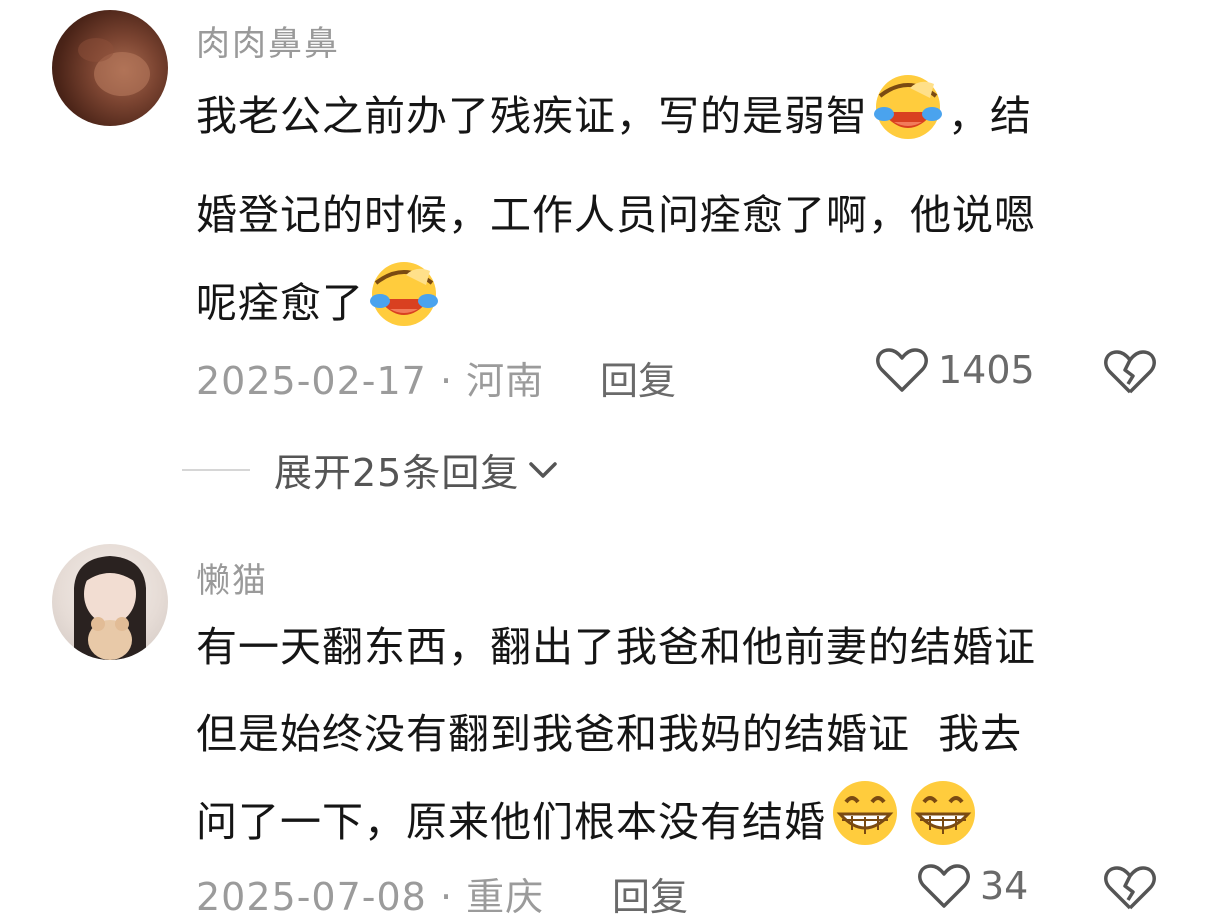  I want to click on grinning-emoji-icon, so click(865, 828).